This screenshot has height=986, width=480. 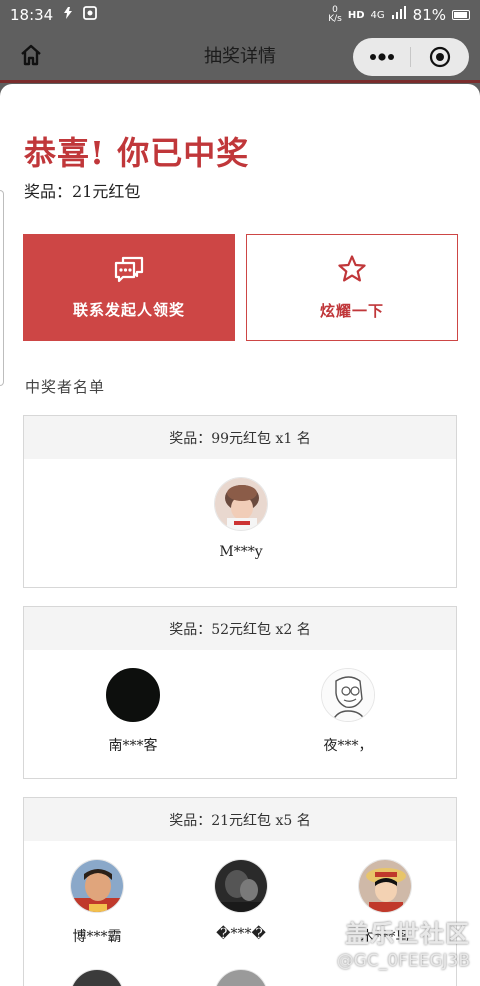 I want to click on mini-program-capsule, so click(x=411, y=57).